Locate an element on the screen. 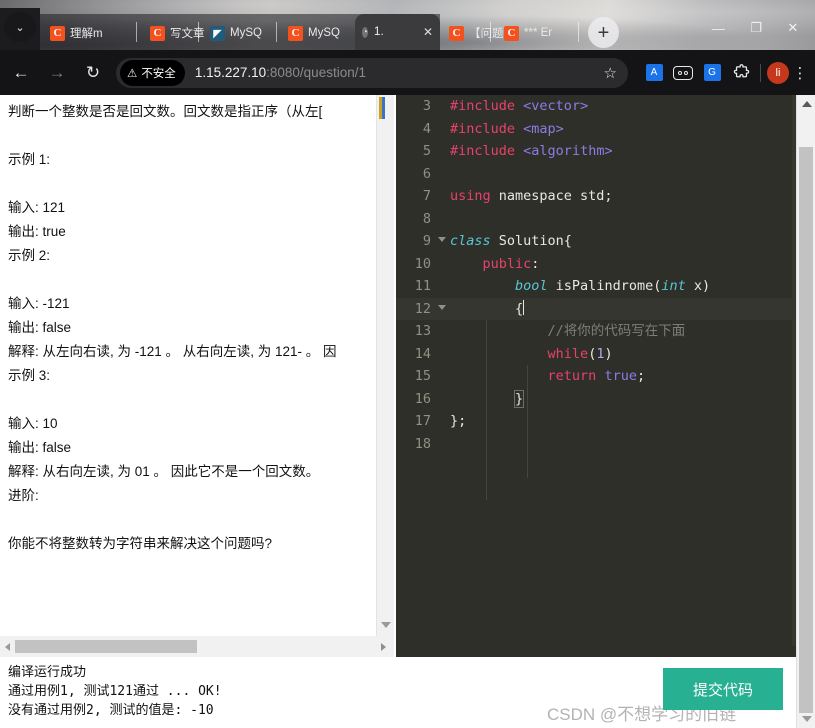 Image resolution: width=815 pixels, height=728 pixels. code-line-11: 11 bool isPalindrome(int x) is located at coordinates (596, 286).